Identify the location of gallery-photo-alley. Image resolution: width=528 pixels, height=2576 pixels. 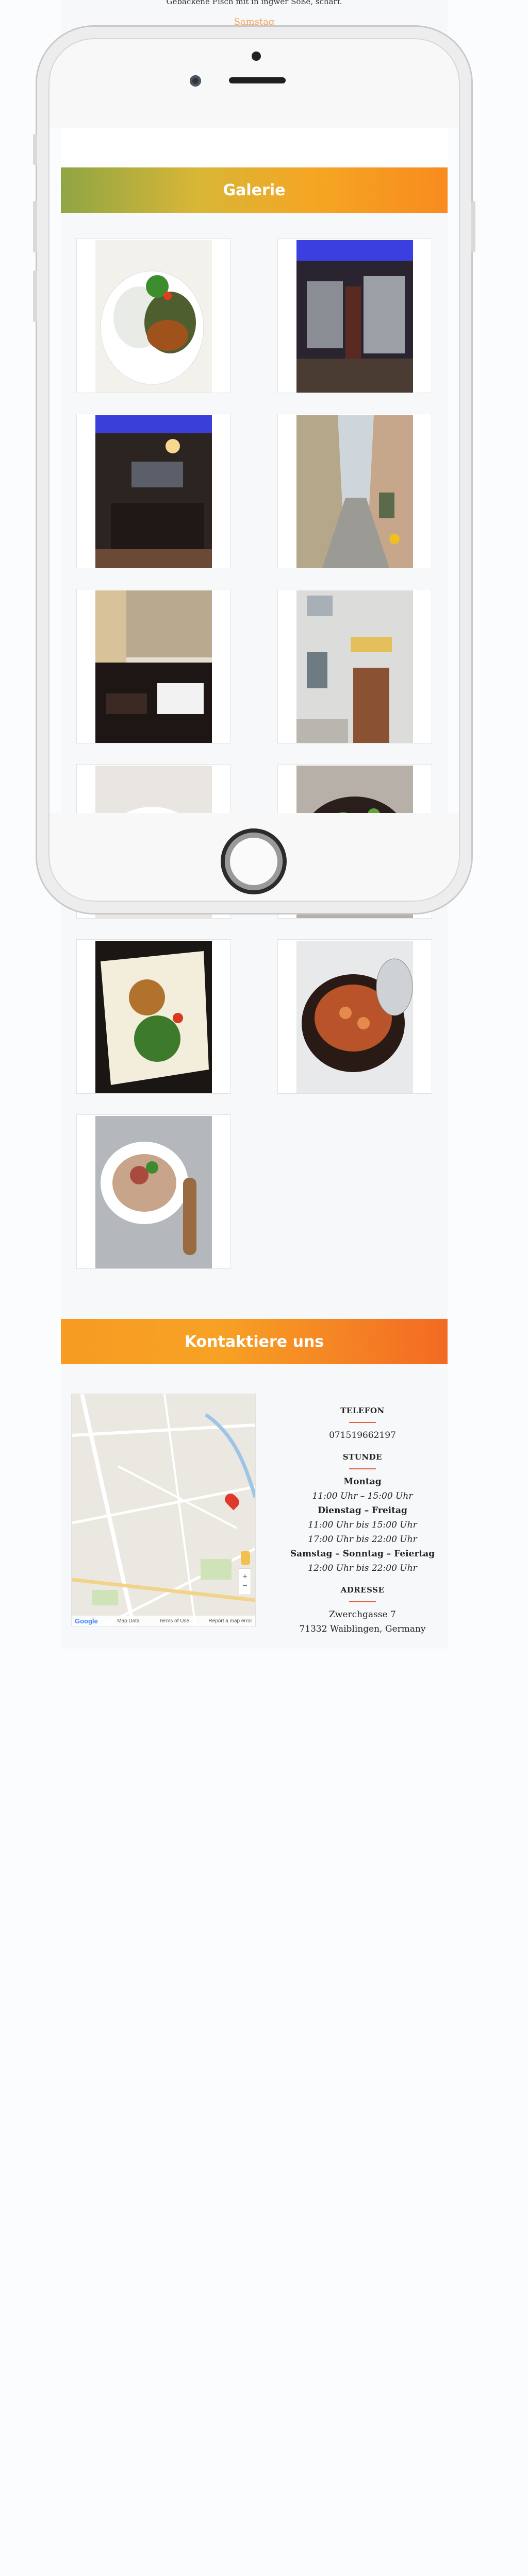
(354, 491).